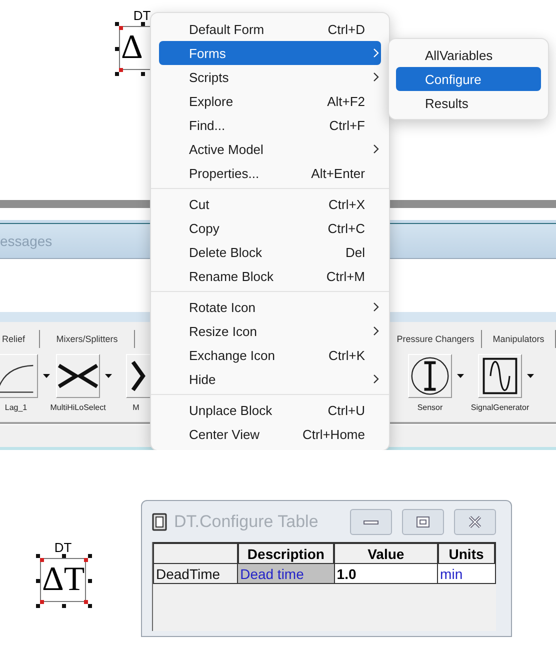 The width and height of the screenshot is (556, 669). What do you see at coordinates (270, 125) in the screenshot?
I see `menu-item: Find... Ctrl+F` at bounding box center [270, 125].